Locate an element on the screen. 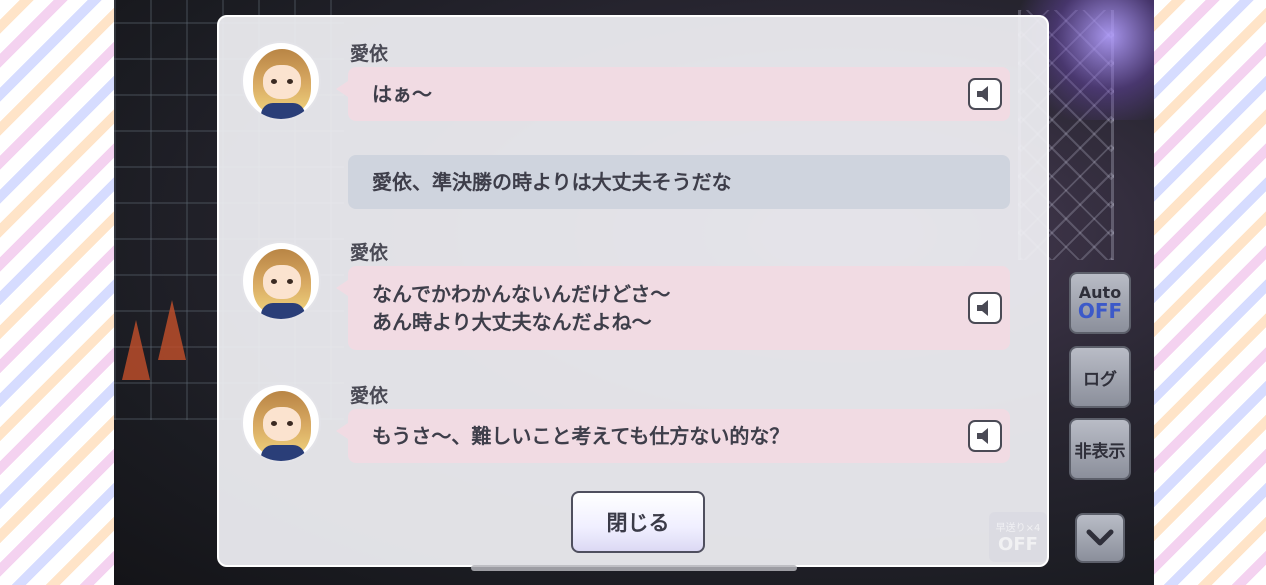 The width and height of the screenshot is (1266, 585). decorative-stripes-left is located at coordinates (57, 292).